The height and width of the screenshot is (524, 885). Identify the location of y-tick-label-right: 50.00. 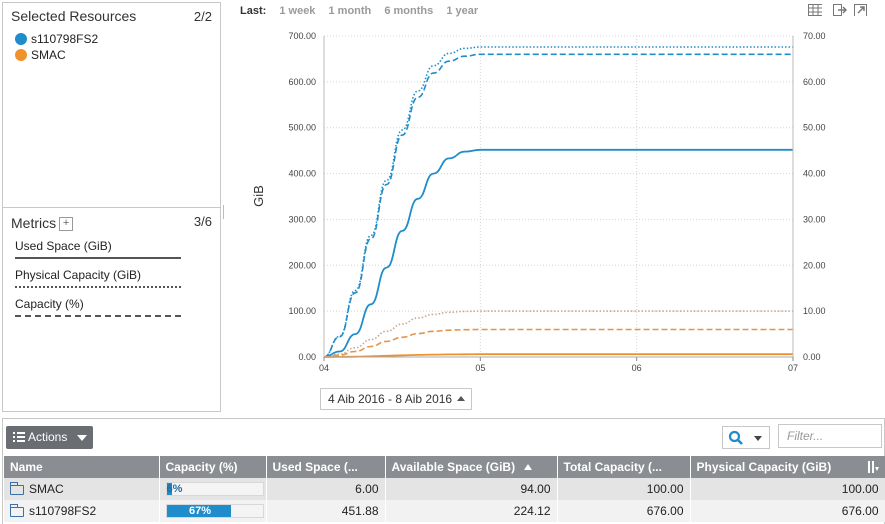
(814, 128).